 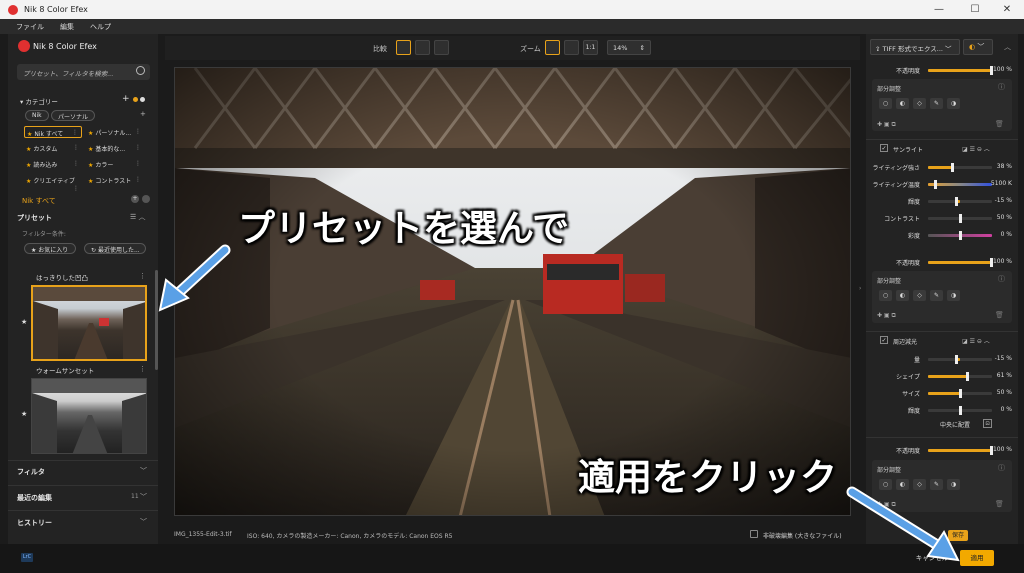 I want to click on annotation-select-preset: プリセットを選んで, so click(x=404, y=228).